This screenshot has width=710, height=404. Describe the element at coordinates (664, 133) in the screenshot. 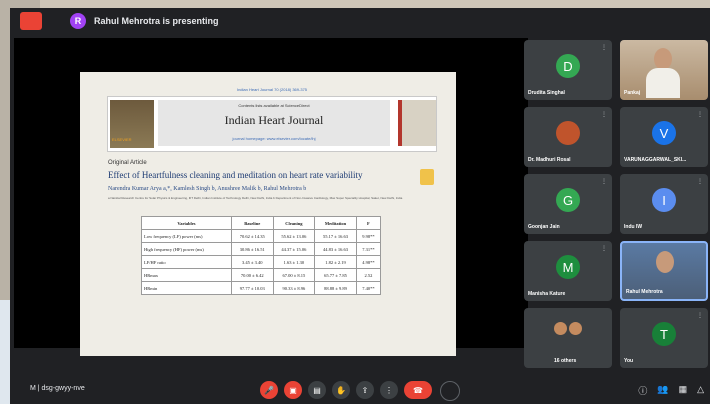

I see `participant-avatar: V` at that location.